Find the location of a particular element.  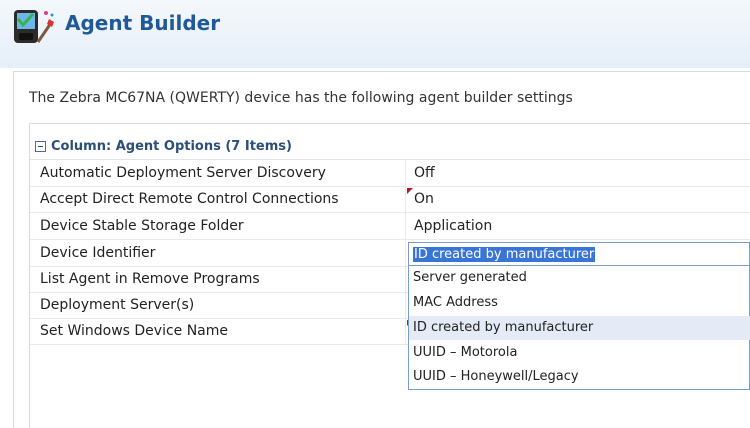

setting-label: List Agent in Remove Programs is located at coordinates (150, 279).